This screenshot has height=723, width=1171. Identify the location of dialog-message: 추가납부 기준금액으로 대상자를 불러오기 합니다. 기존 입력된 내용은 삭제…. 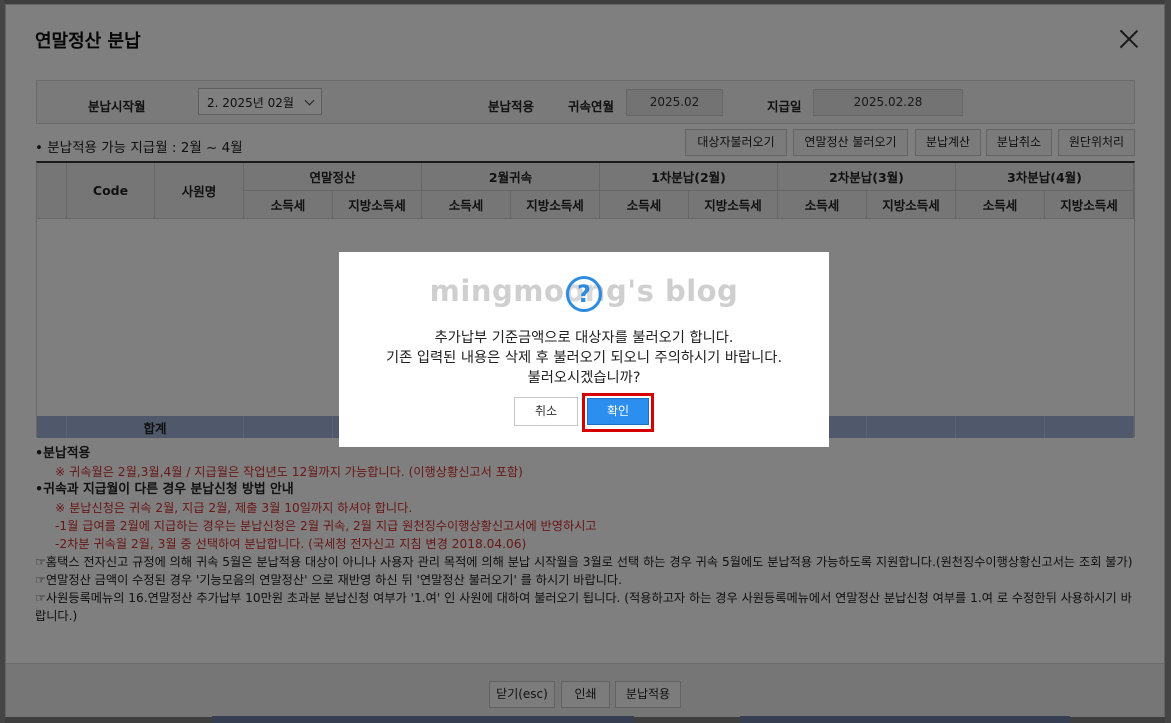
(584, 358).